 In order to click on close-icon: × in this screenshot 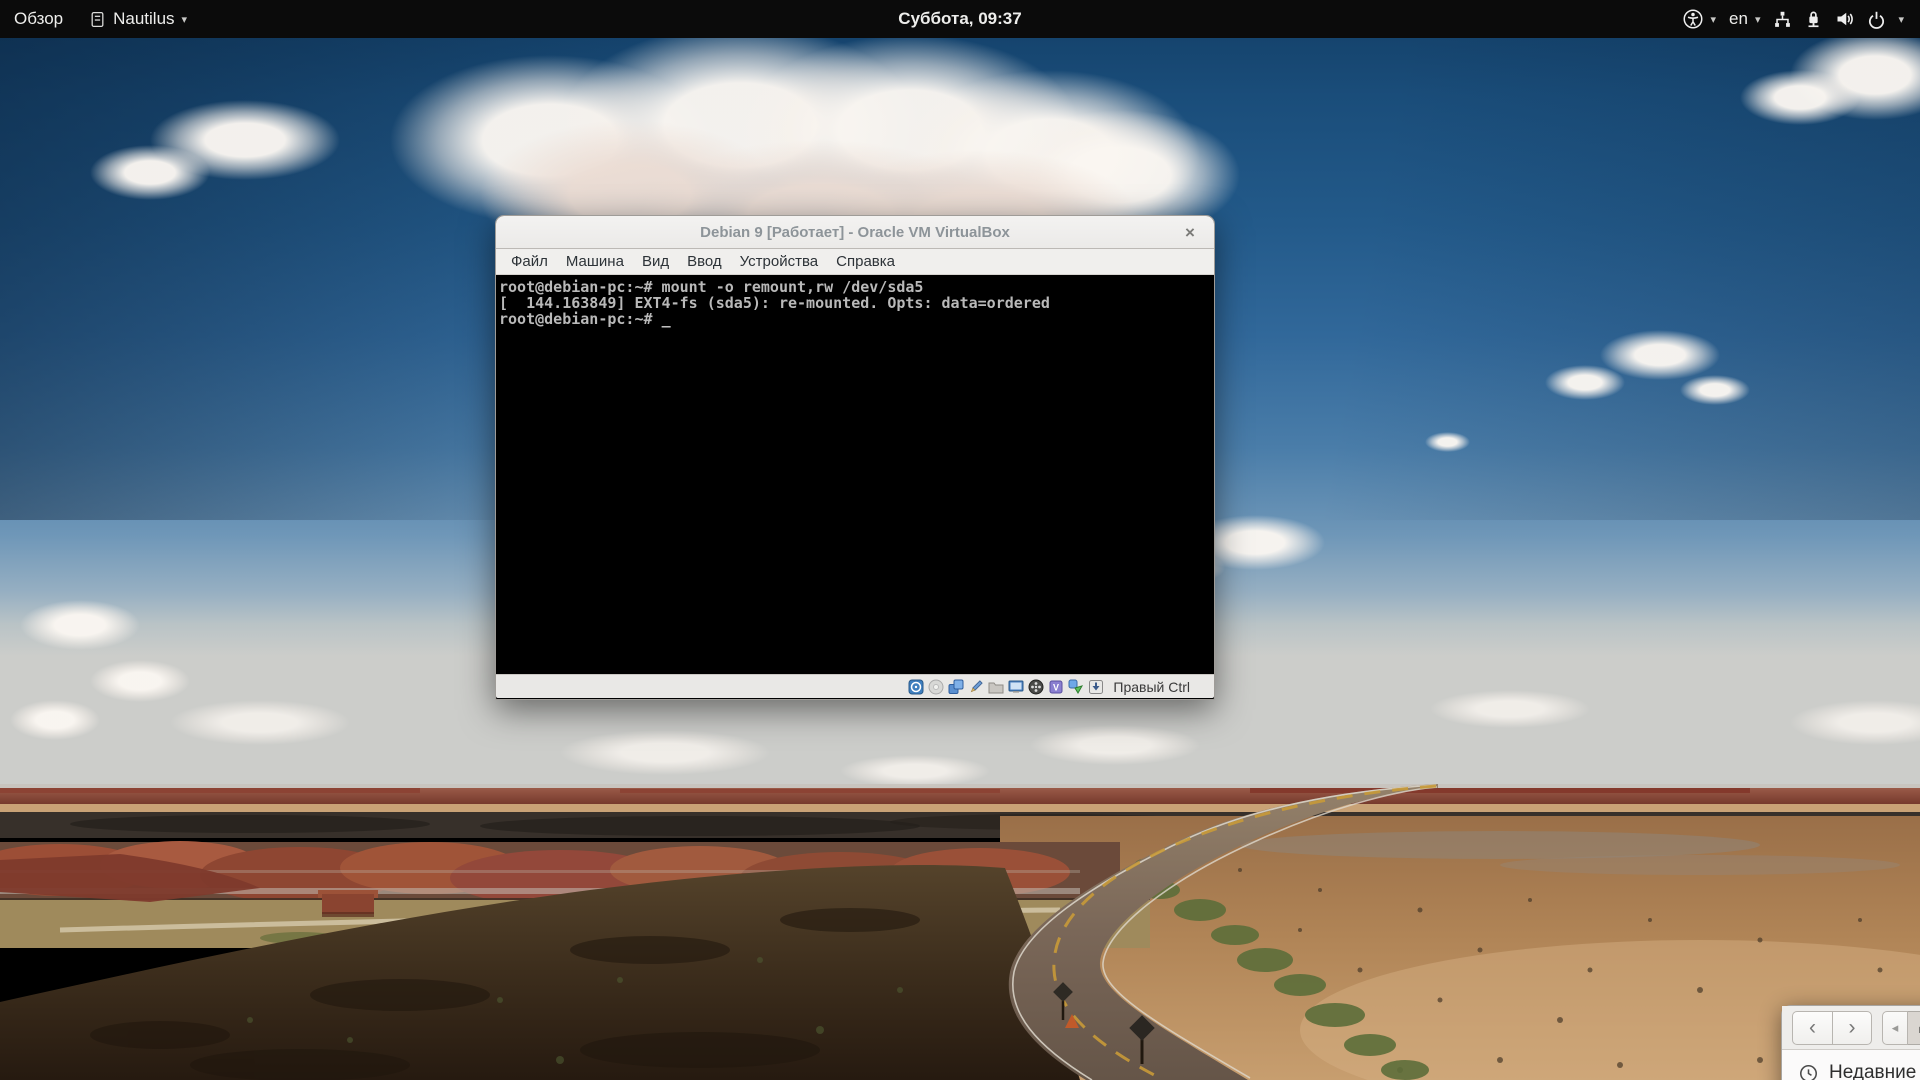, I will do `click(1190, 233)`.